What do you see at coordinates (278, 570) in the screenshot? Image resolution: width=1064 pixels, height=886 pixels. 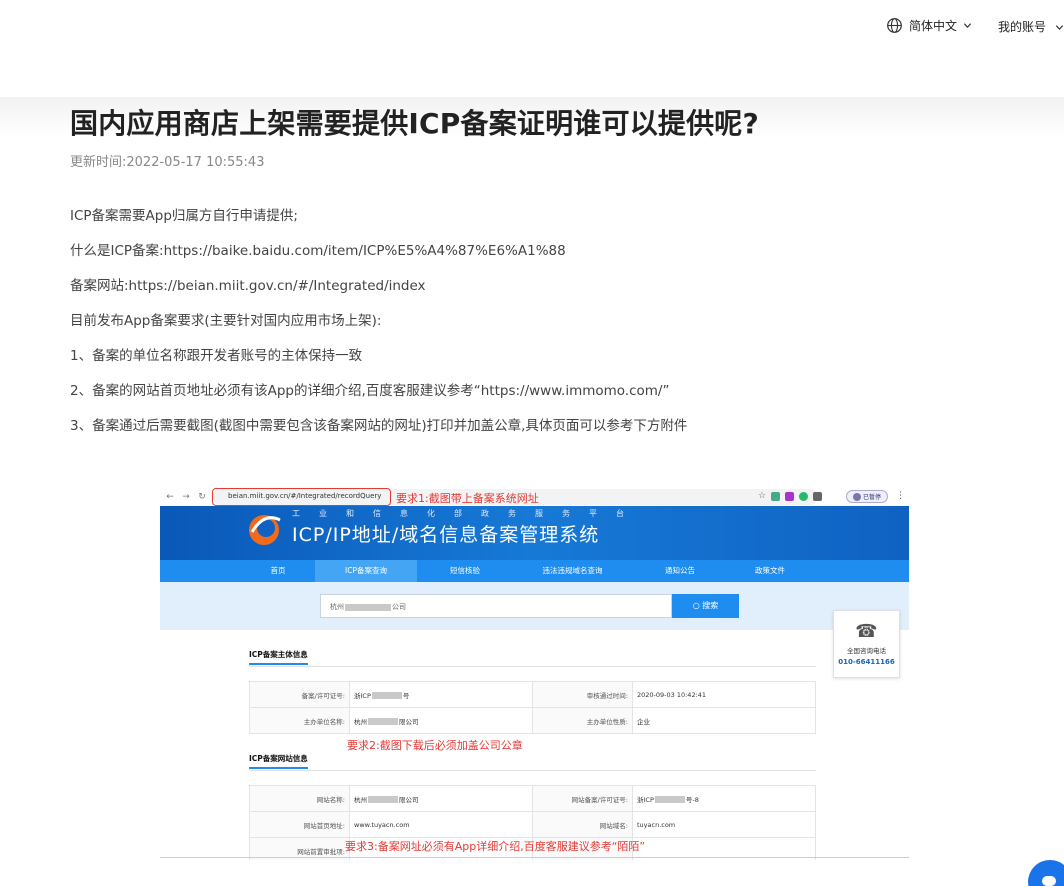 I see `menu-item: 首页` at bounding box center [278, 570].